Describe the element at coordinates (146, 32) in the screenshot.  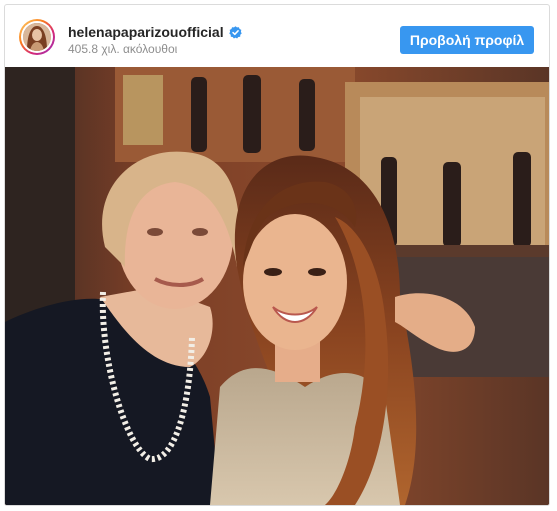
I see `username-link: helenapaparizouofficial` at that location.